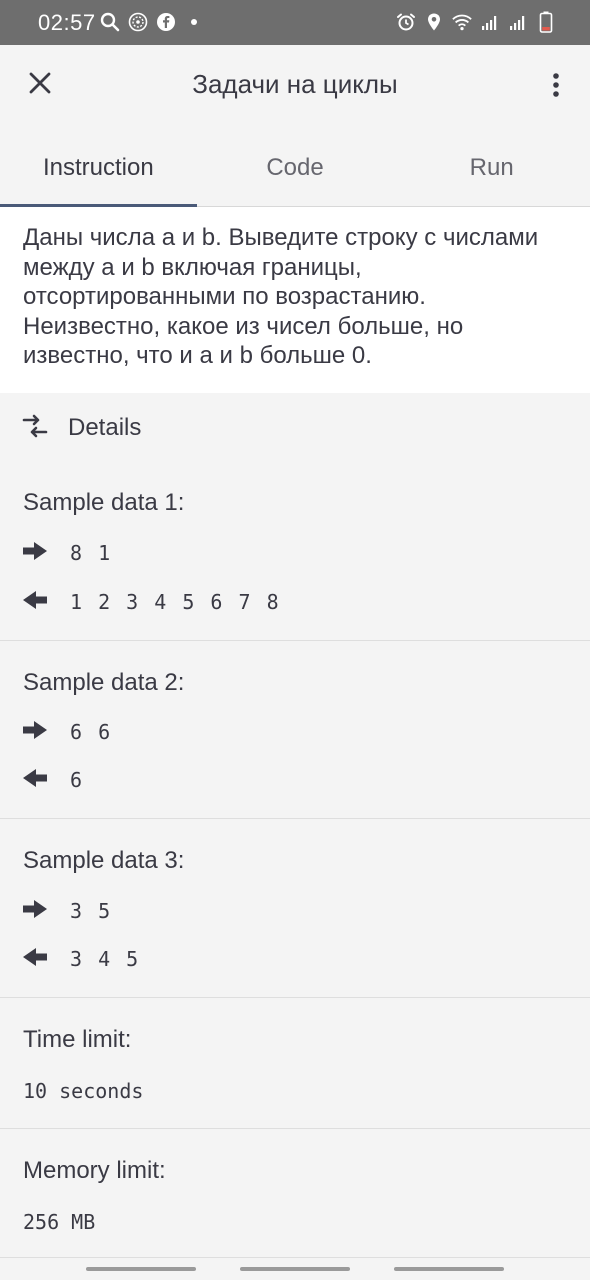  Describe the element at coordinates (83, 1091) in the screenshot. I see `time-limit-value: 10 seconds` at that location.